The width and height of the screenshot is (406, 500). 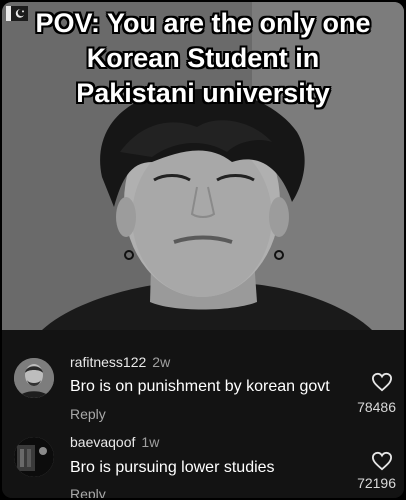 What do you see at coordinates (88, 492) in the screenshot?
I see `reply-button: Reply` at bounding box center [88, 492].